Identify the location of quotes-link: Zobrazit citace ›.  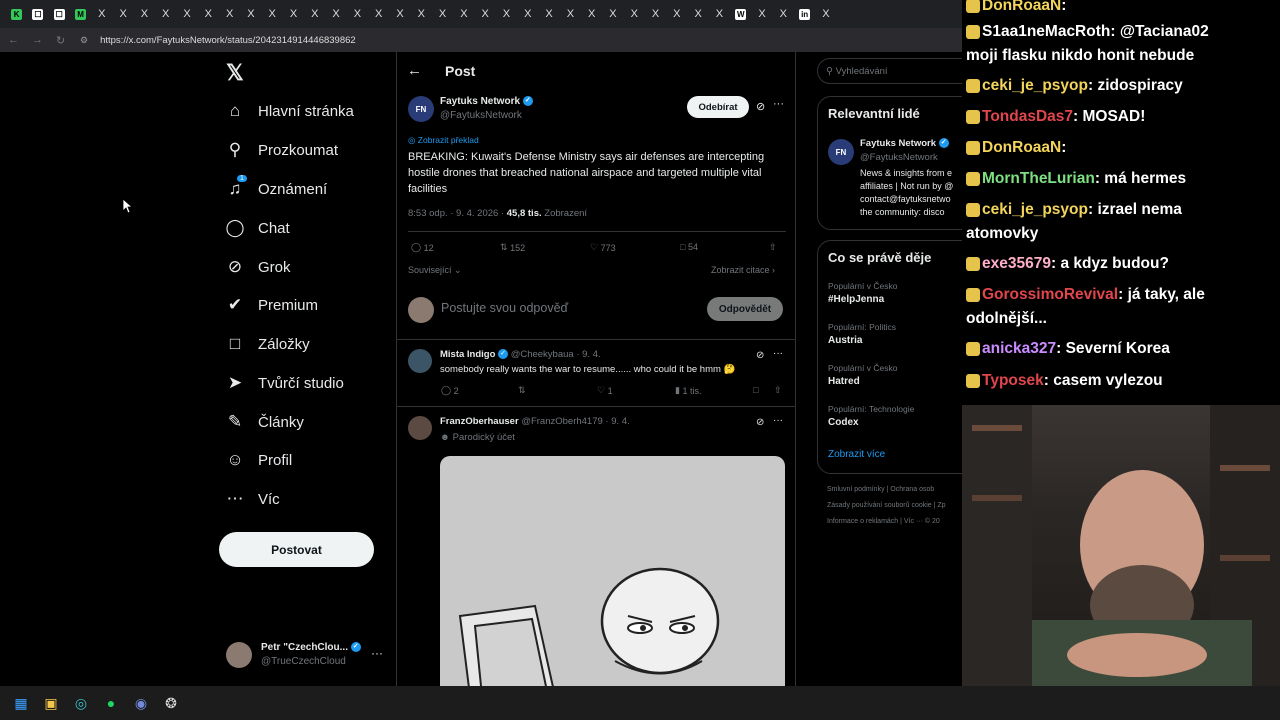
(743, 270).